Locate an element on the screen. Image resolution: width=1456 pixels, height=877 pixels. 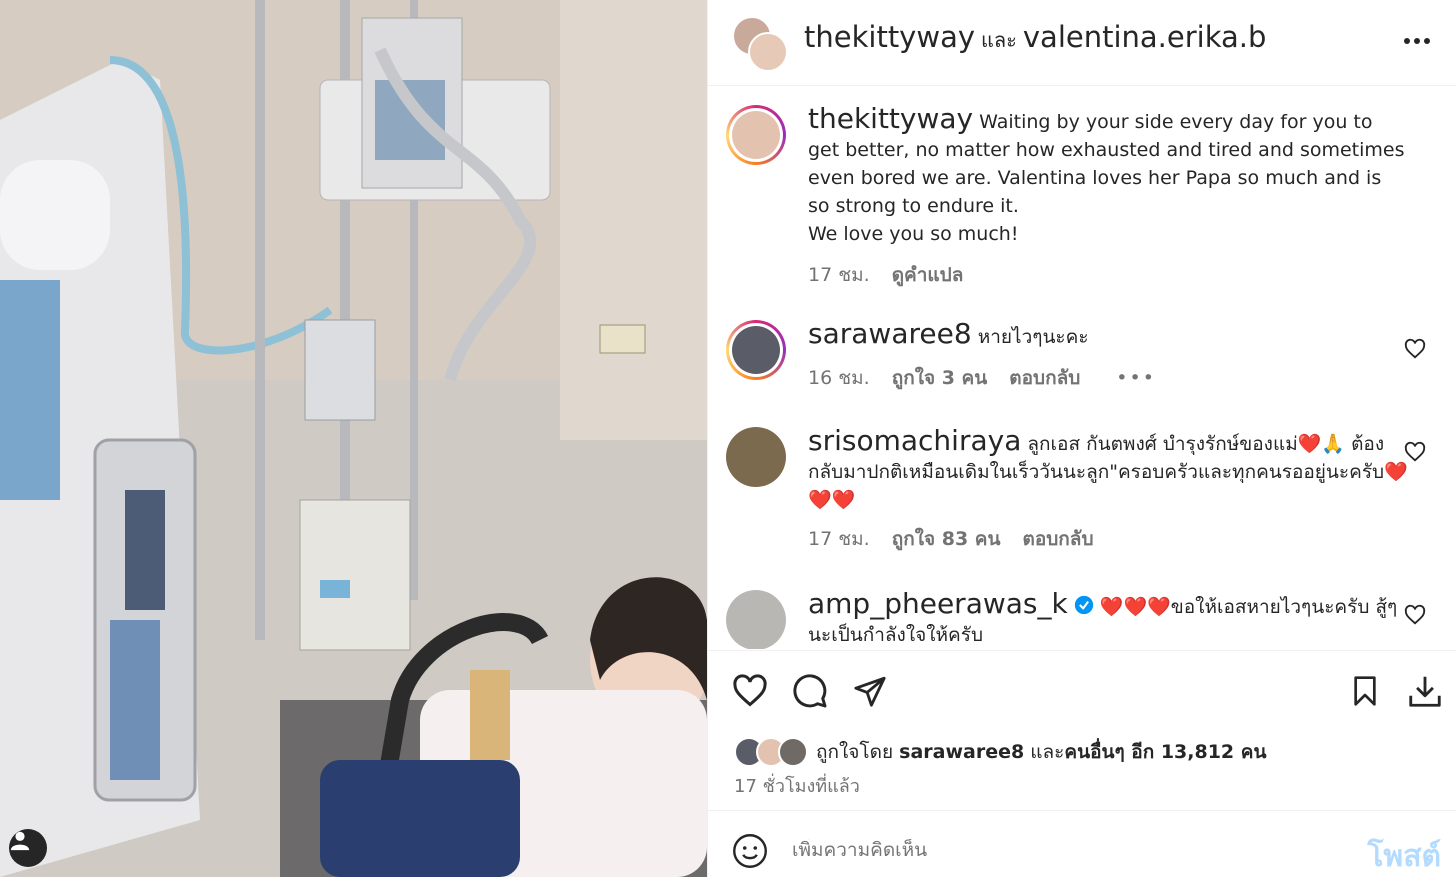
caption-text-line2: We love you so much! is located at coordinates (913, 234).